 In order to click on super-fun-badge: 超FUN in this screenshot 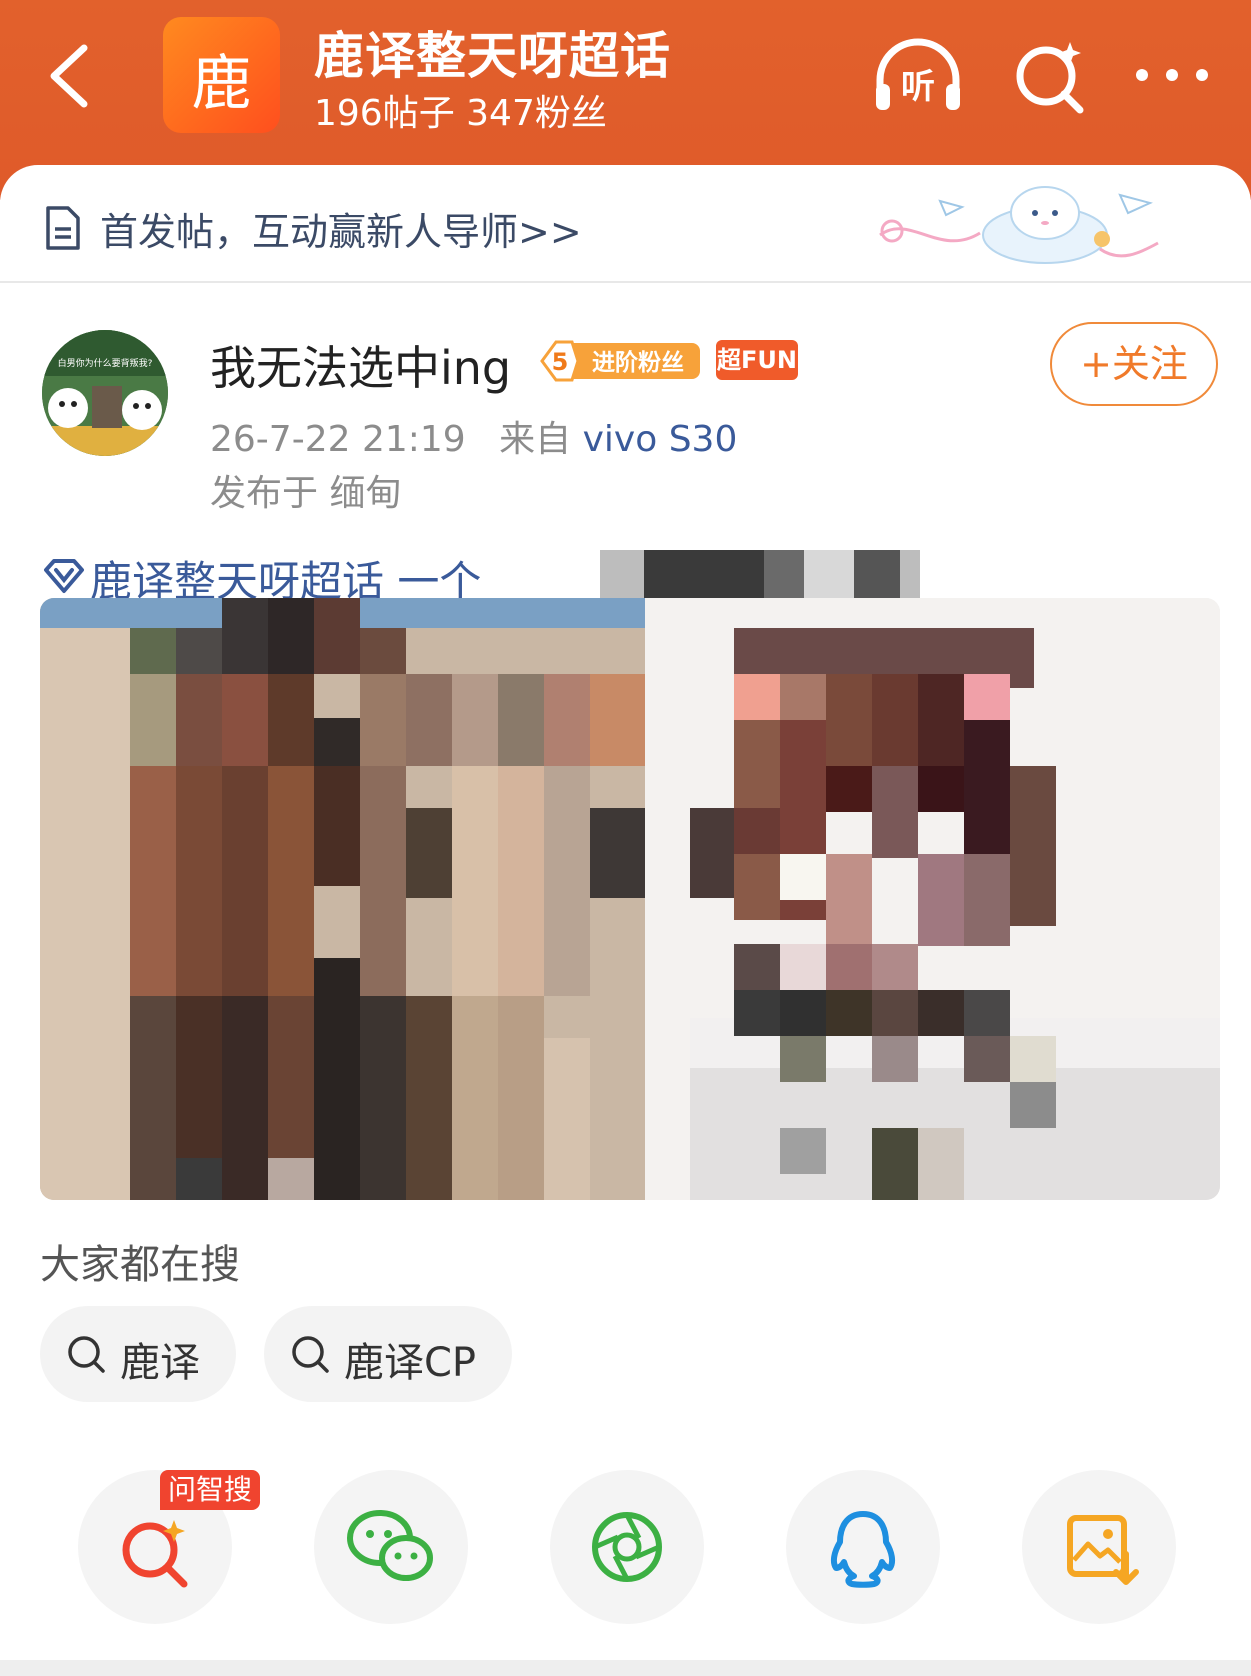, I will do `click(757, 360)`.